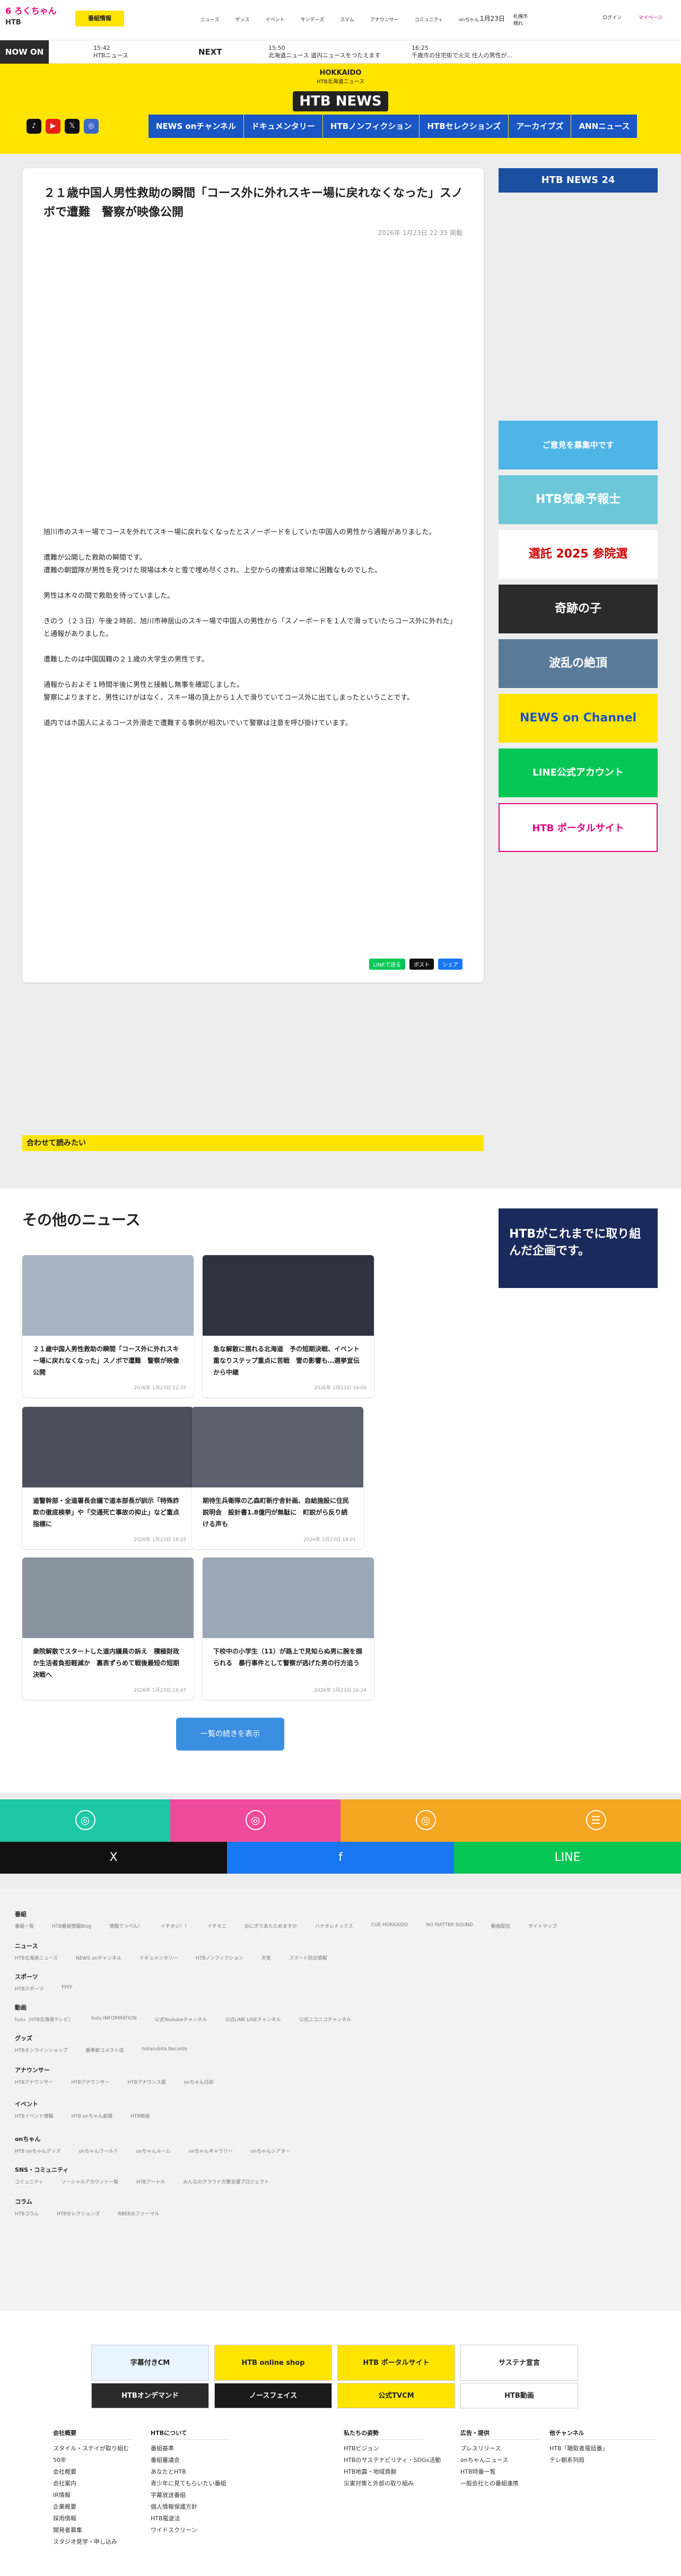  Describe the element at coordinates (150, 2181) in the screenshot. I see `sitemap-link: HTBアートル` at that location.